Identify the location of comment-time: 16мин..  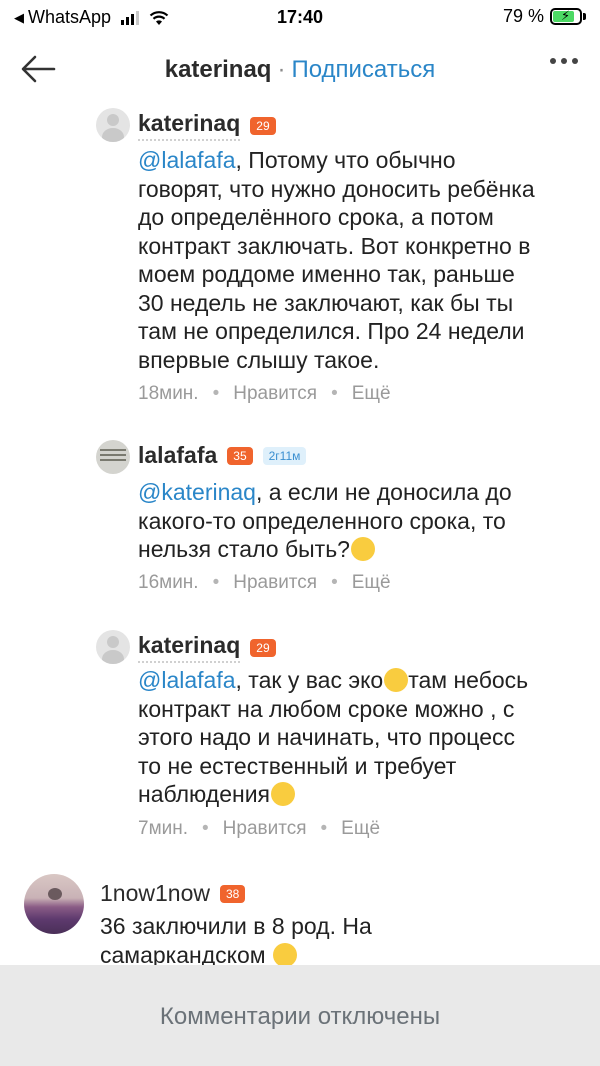
(168, 582).